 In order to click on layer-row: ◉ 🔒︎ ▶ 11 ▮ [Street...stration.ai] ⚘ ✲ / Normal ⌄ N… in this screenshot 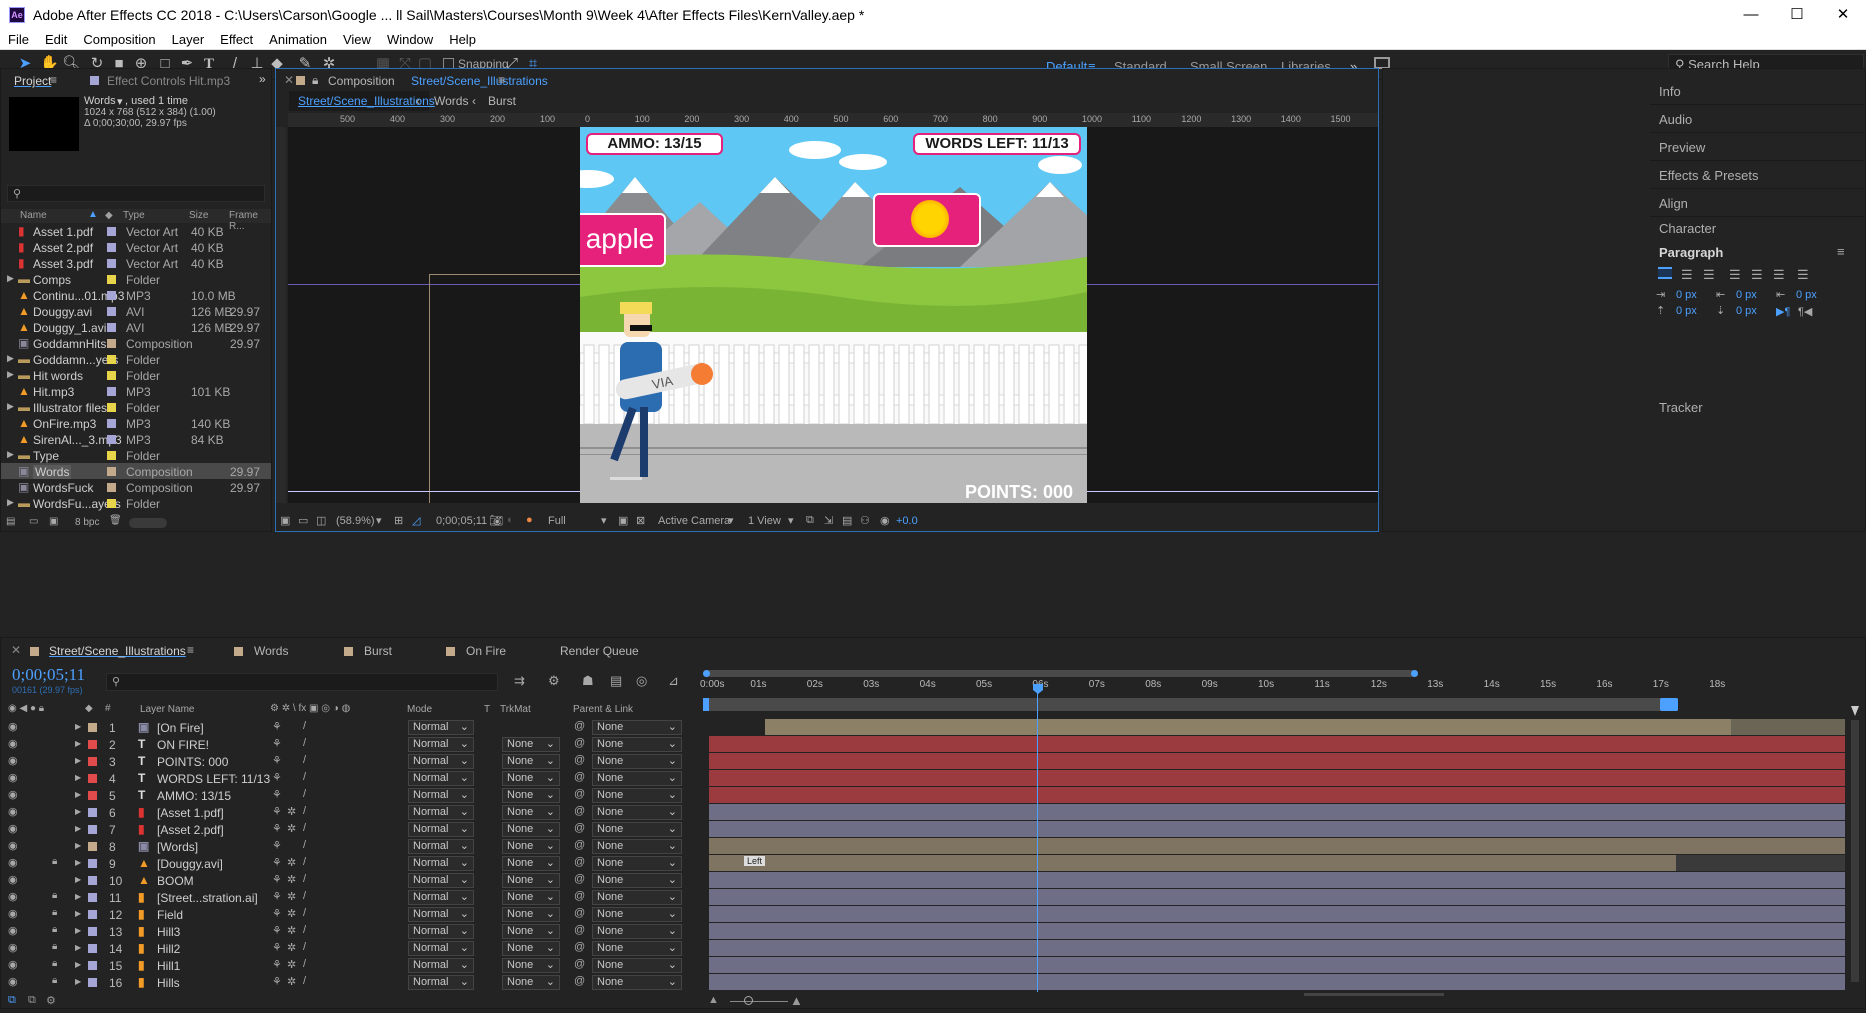, I will do `click(933, 897)`.